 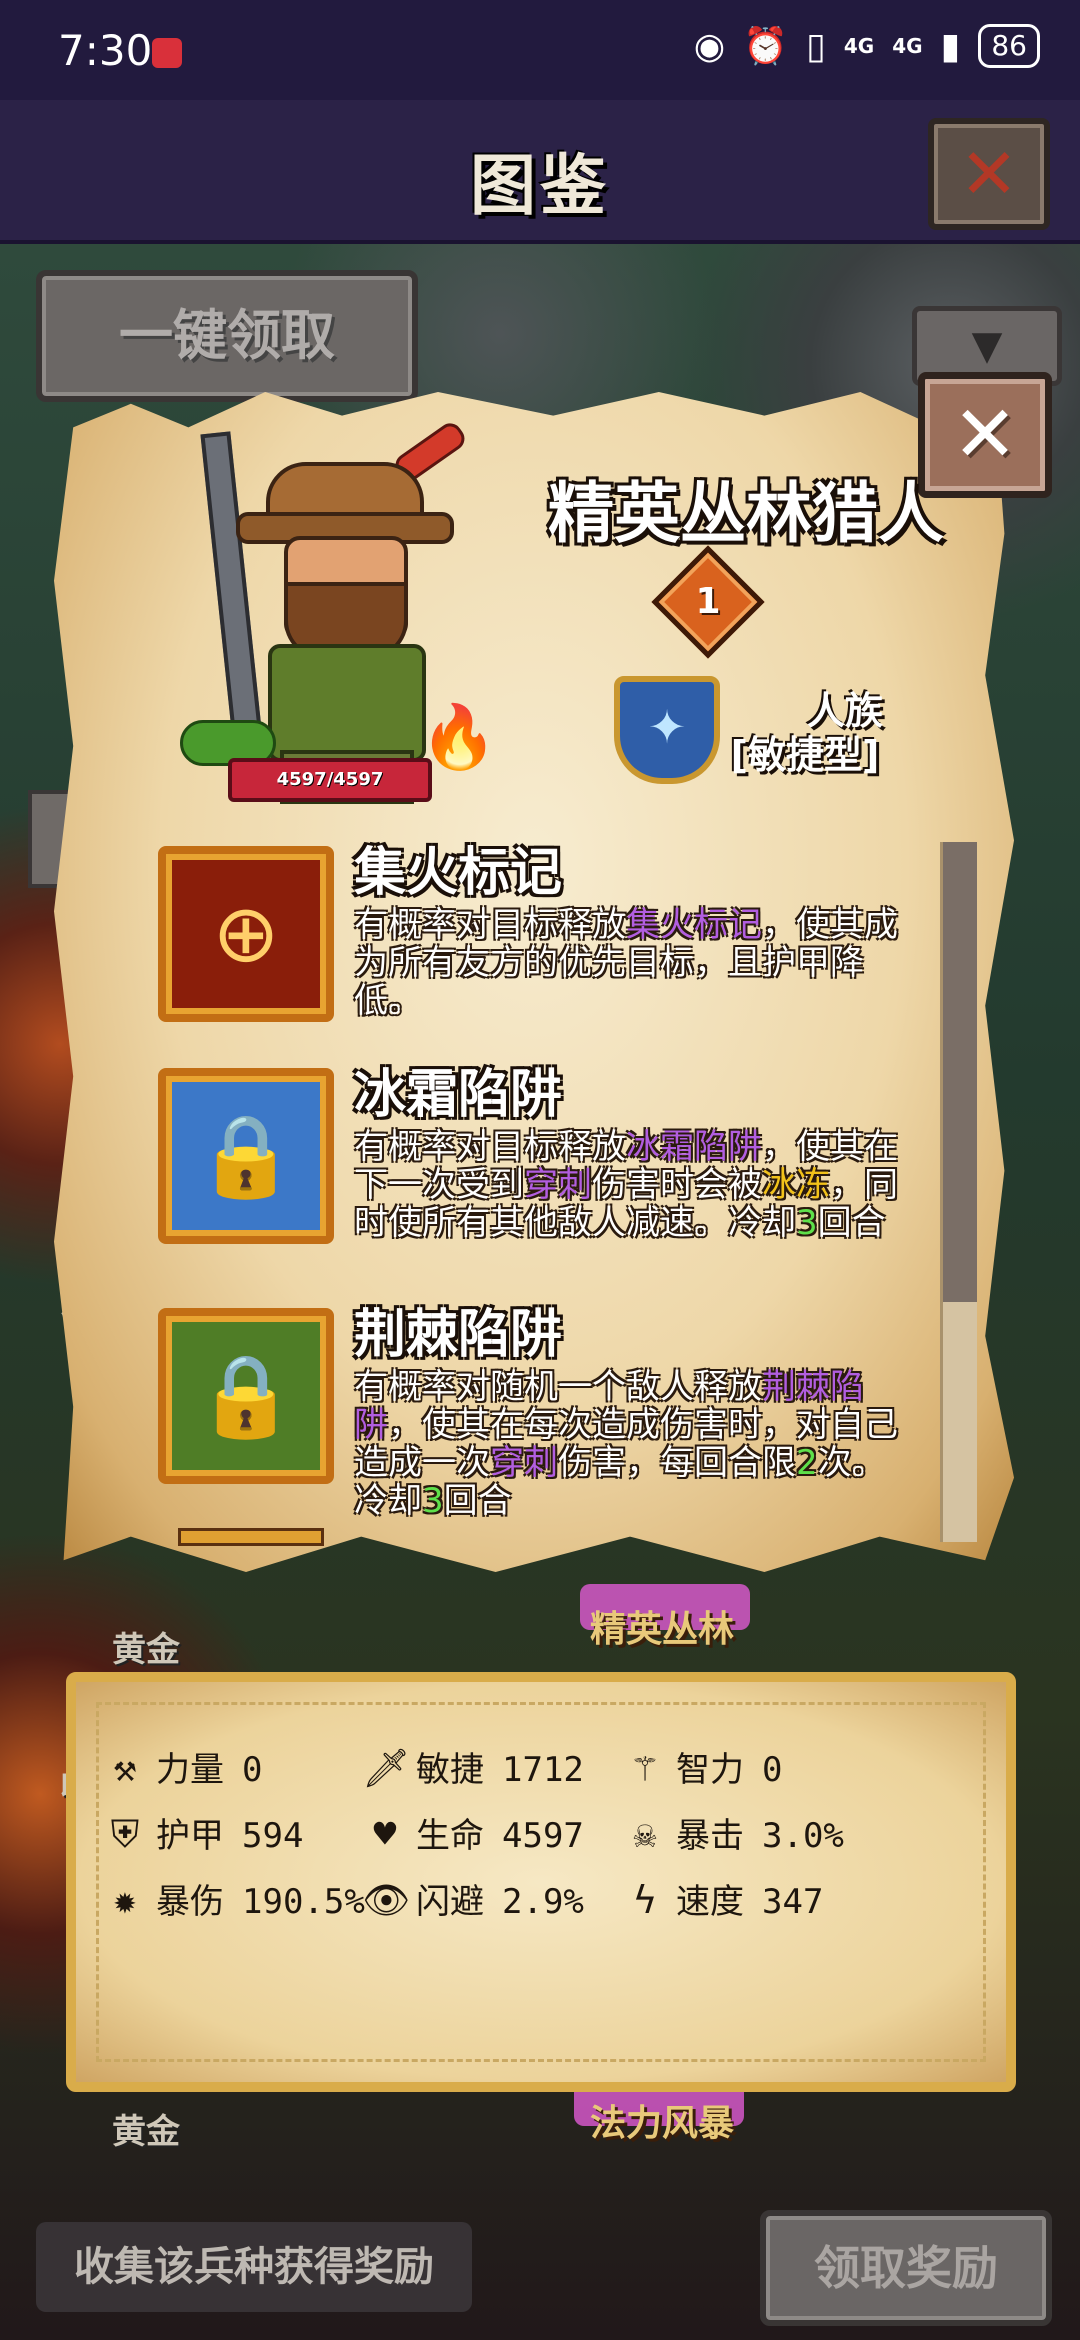 What do you see at coordinates (950, 46) in the screenshot?
I see `signal-icon: ▮` at bounding box center [950, 46].